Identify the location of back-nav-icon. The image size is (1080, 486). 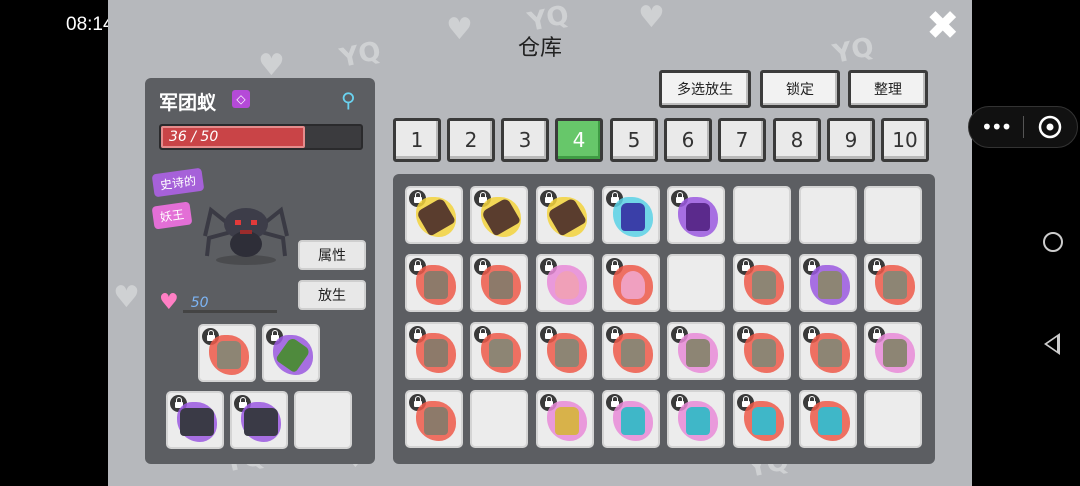
(1052, 344).